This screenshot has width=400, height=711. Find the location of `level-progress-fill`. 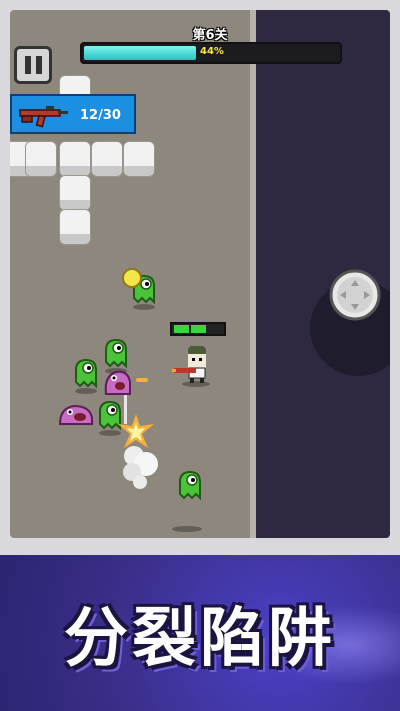

level-progress-fill is located at coordinates (140, 53).